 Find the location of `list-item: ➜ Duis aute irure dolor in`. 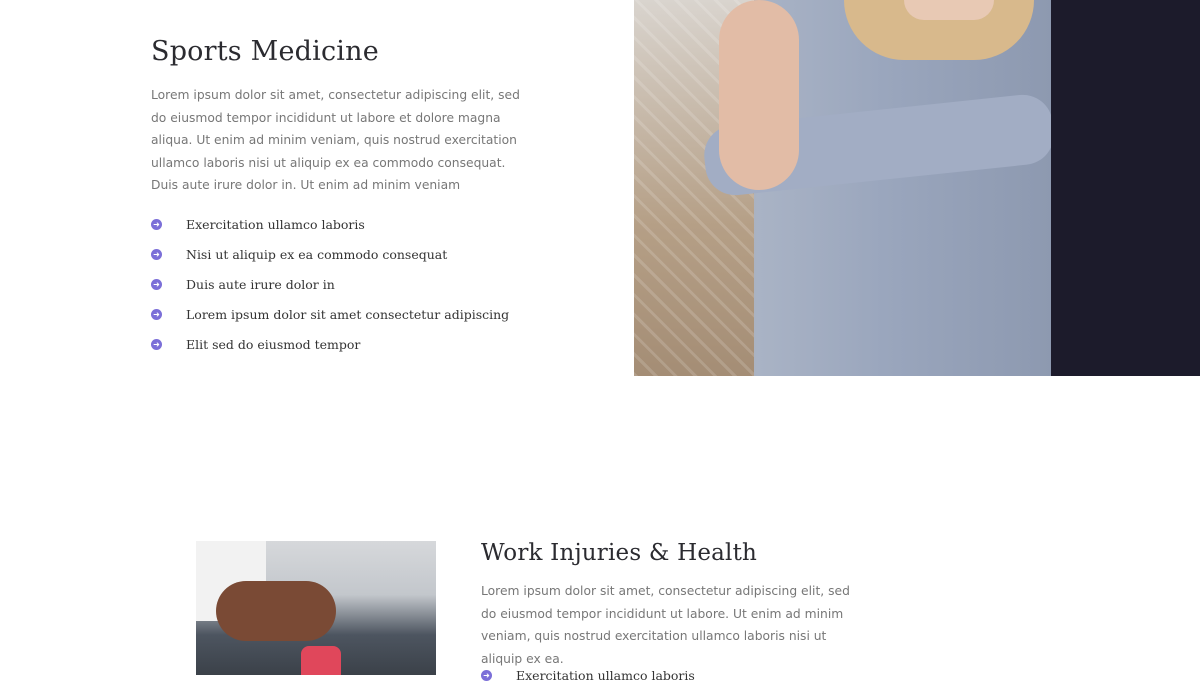

list-item: ➜ Duis aute irure dolor in is located at coordinates (330, 292).